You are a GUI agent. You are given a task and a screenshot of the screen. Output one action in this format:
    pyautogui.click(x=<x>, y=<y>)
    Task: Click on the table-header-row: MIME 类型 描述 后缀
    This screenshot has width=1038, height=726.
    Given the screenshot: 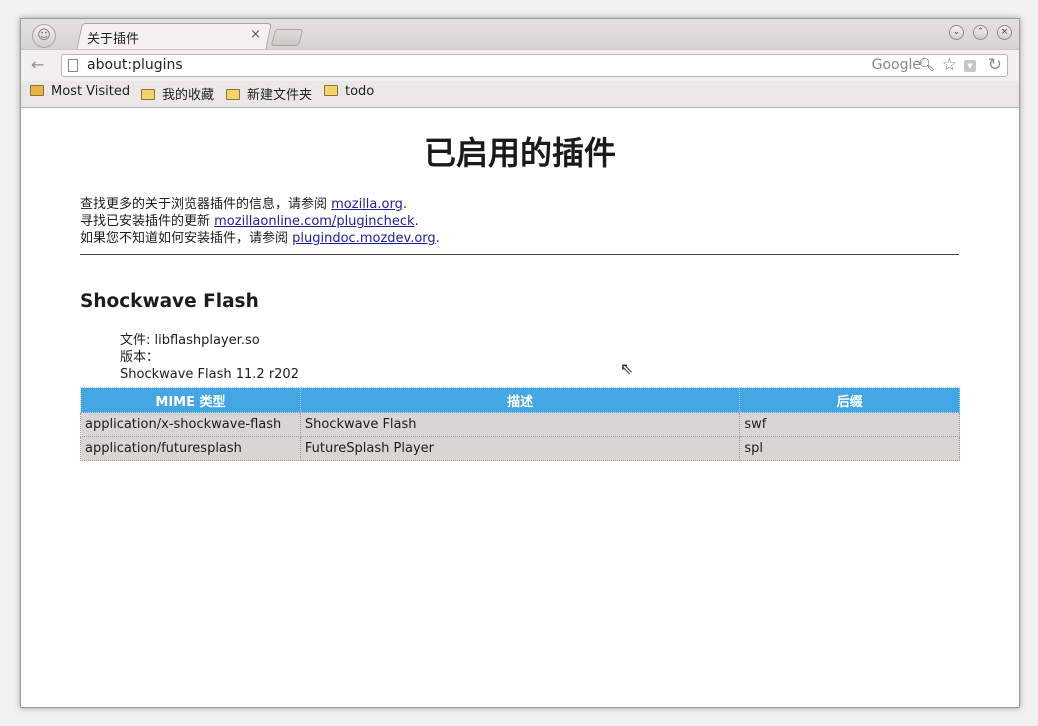 What is the action you would take?
    pyautogui.click(x=520, y=400)
    